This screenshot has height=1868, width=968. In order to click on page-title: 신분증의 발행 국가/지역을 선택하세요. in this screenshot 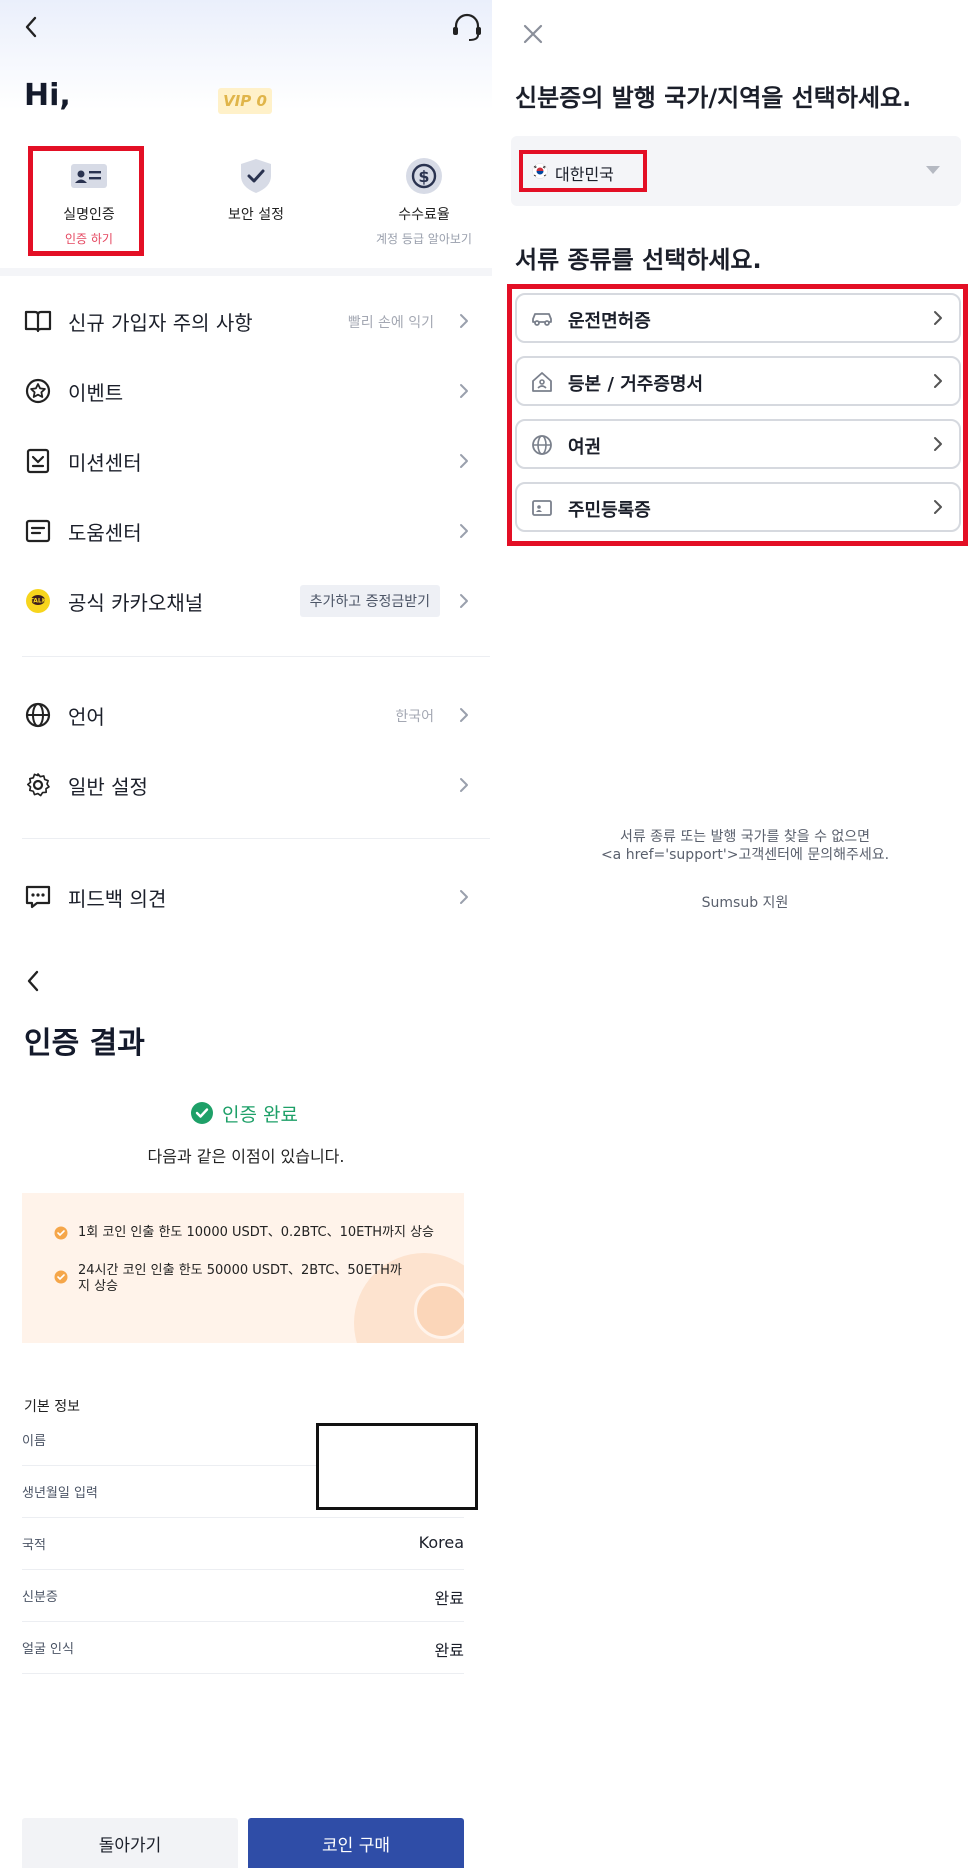, I will do `click(713, 98)`.